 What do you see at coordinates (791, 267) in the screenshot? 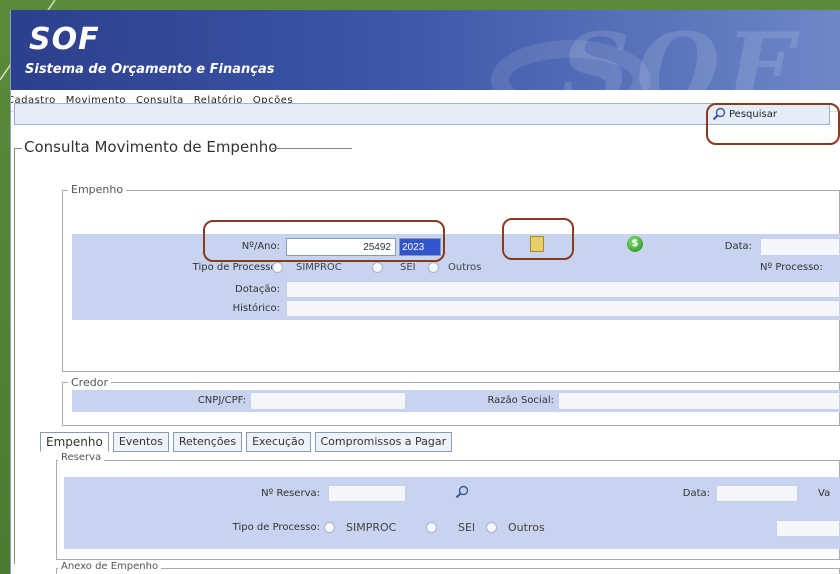
I see `nprocesso-label: Nº Processo:` at bounding box center [791, 267].